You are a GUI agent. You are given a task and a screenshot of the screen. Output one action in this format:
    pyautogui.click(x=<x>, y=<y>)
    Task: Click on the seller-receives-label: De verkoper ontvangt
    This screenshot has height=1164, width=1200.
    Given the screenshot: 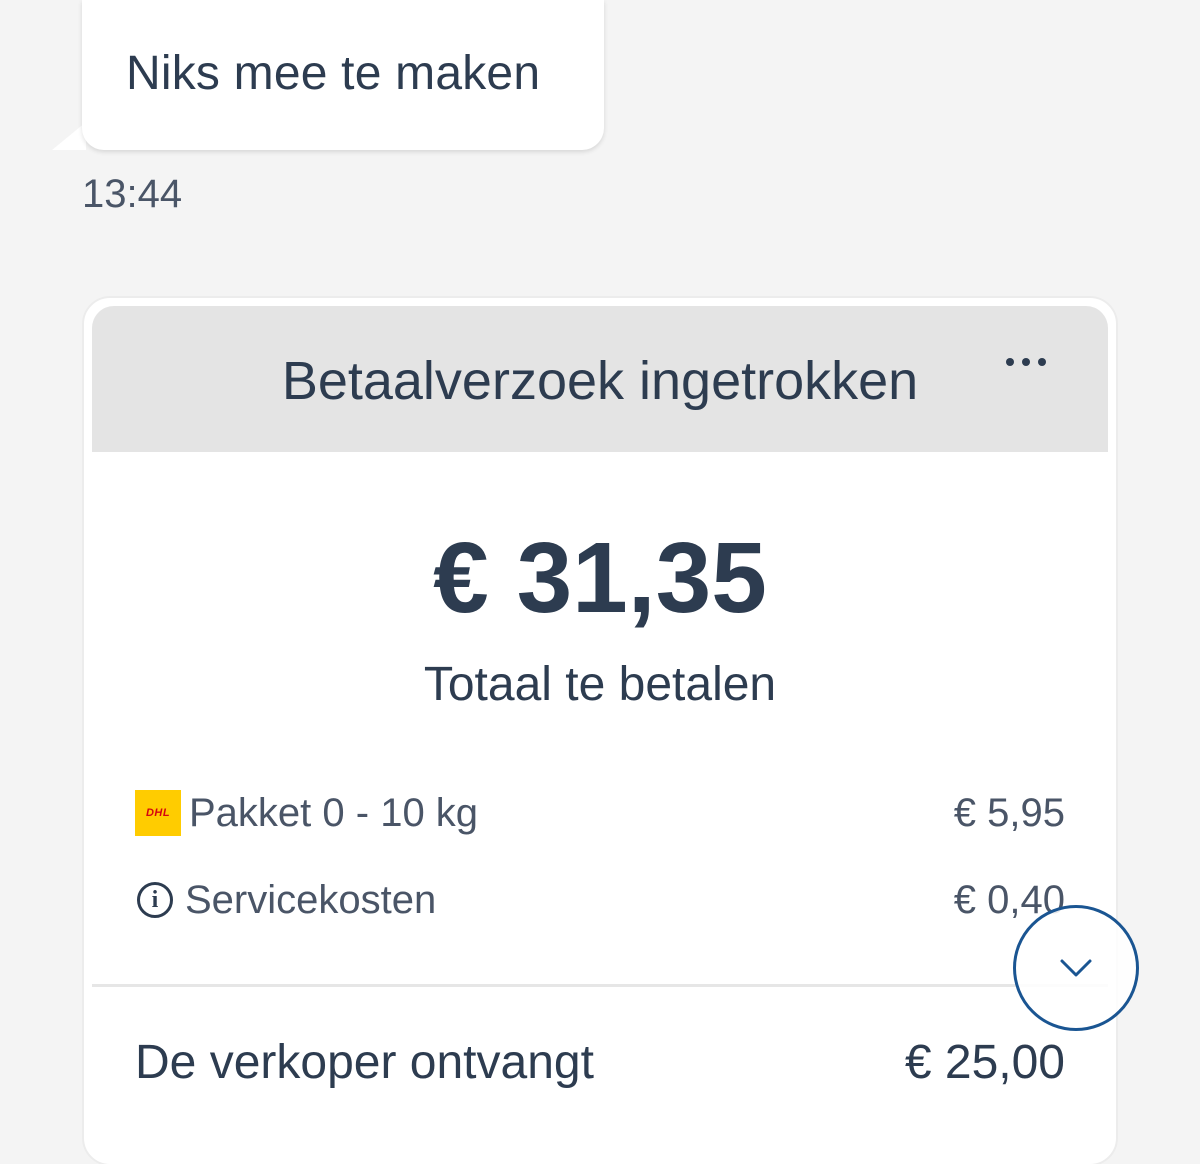 What is the action you would take?
    pyautogui.click(x=364, y=1062)
    